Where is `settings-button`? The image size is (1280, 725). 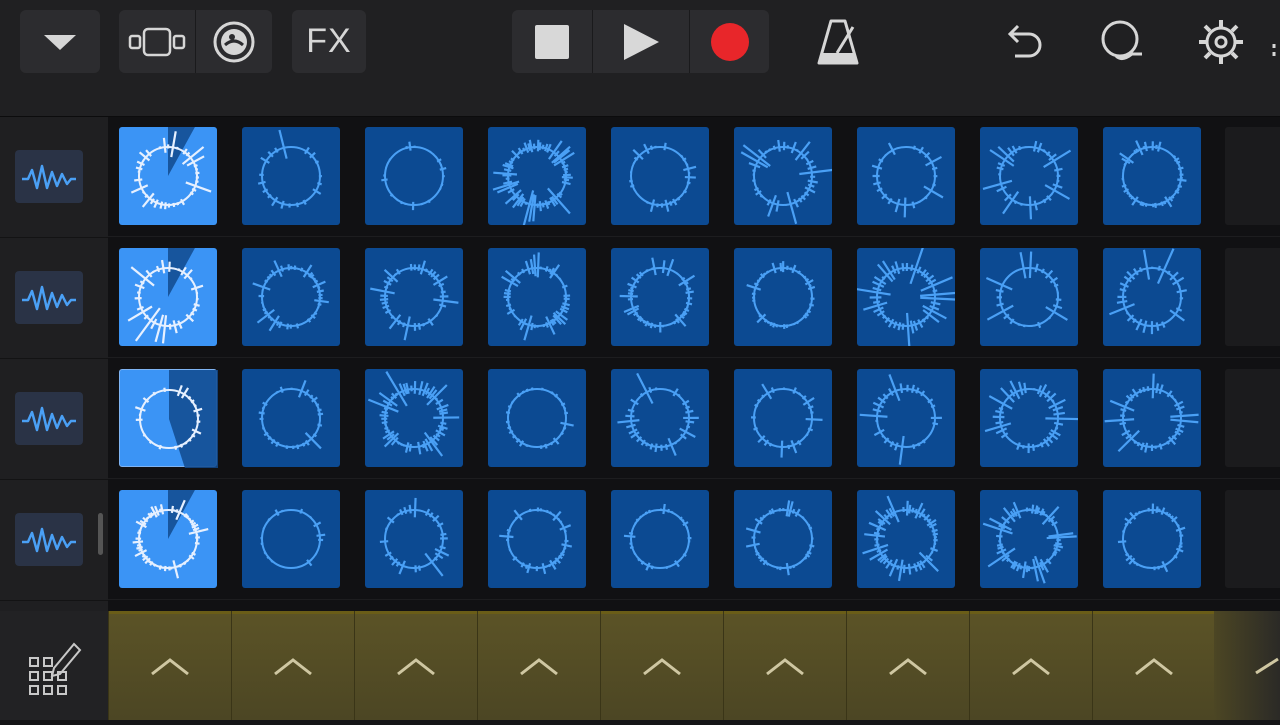 settings-button is located at coordinates (1221, 42).